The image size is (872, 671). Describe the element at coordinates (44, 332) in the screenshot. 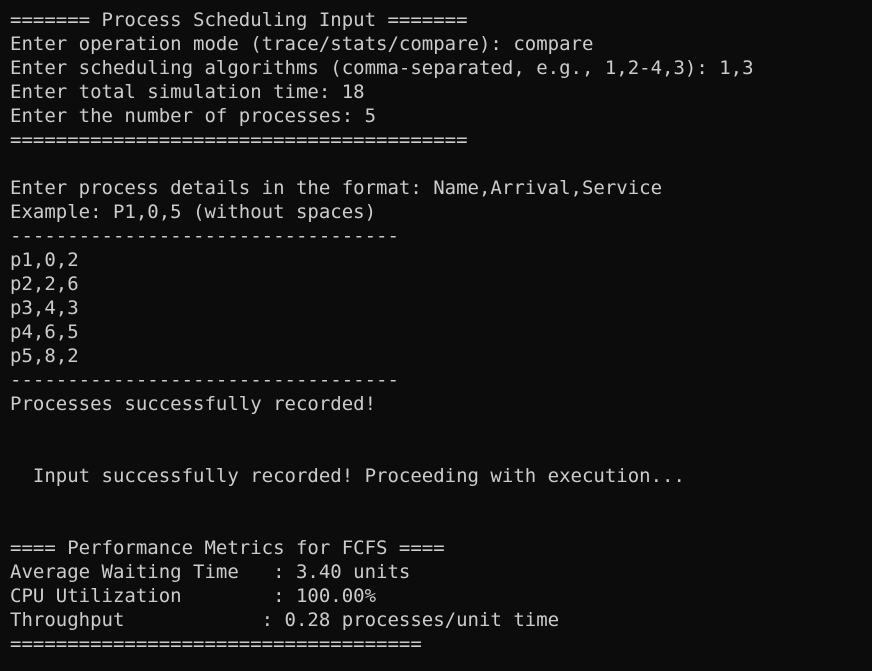

I see `process-entry-p4: p4,6,5` at that location.